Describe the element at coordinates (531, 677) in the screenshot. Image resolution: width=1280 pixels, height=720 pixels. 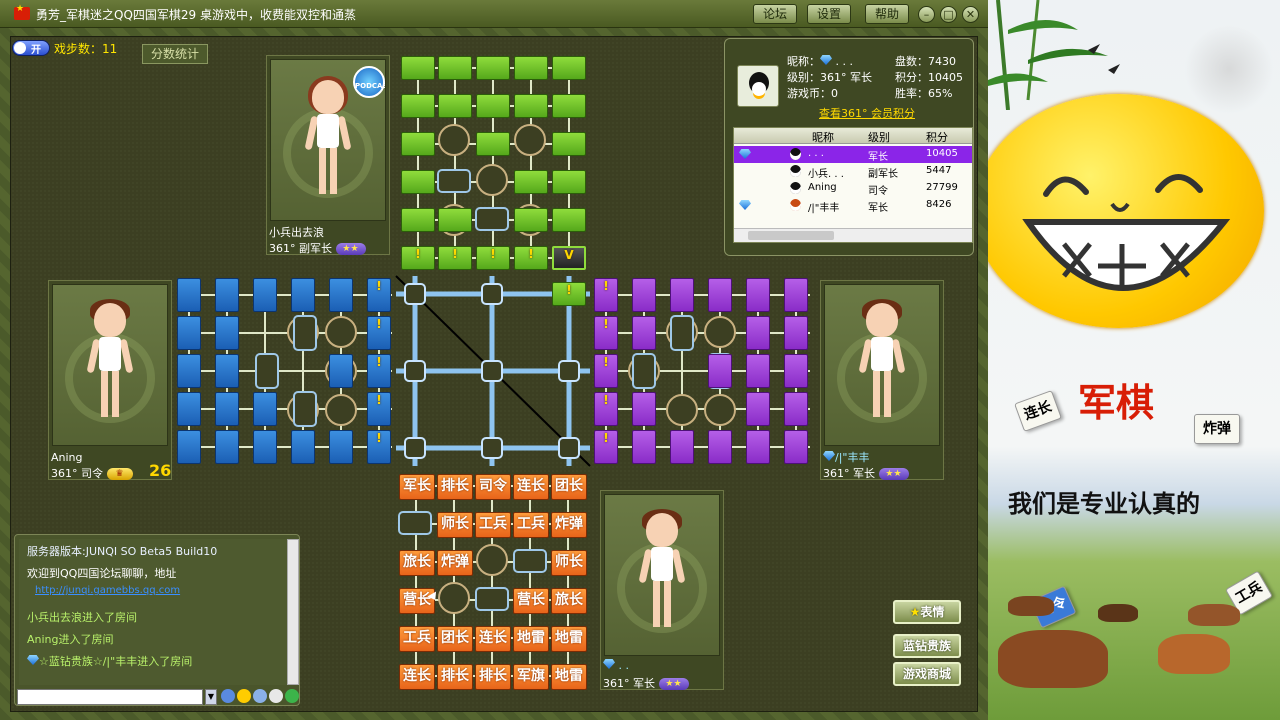
I see `orange-piece: 军旗` at that location.